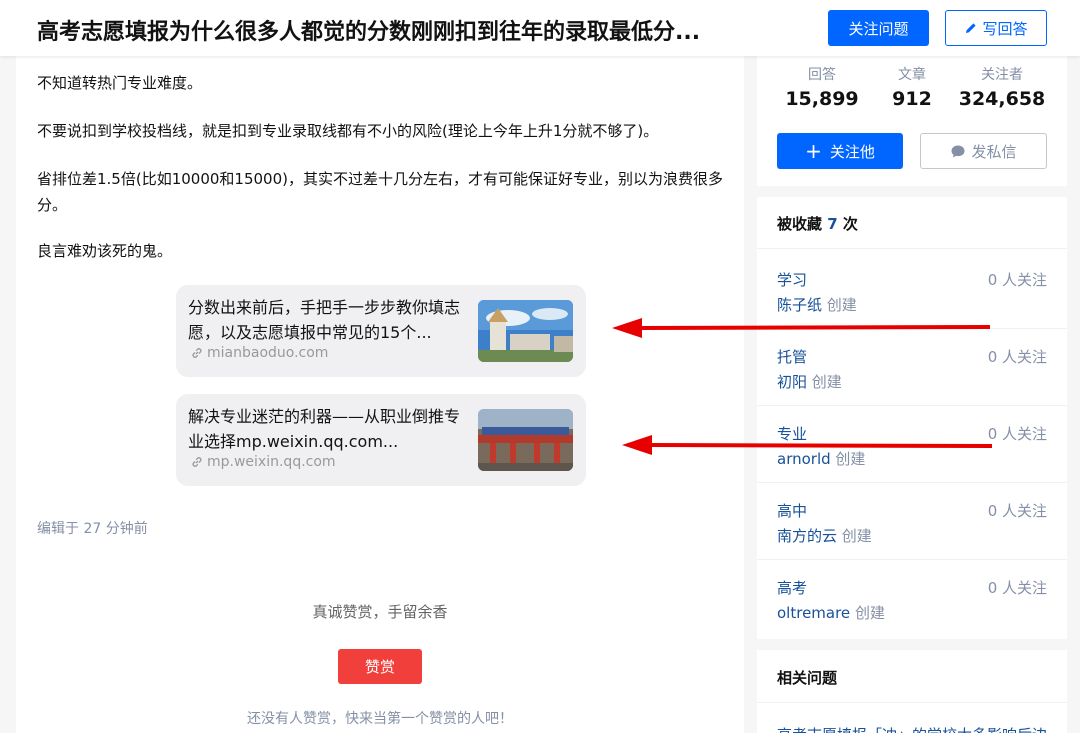 The height and width of the screenshot is (733, 1080). What do you see at coordinates (822, 75) in the screenshot?
I see `stat-label: 回答` at bounding box center [822, 75].